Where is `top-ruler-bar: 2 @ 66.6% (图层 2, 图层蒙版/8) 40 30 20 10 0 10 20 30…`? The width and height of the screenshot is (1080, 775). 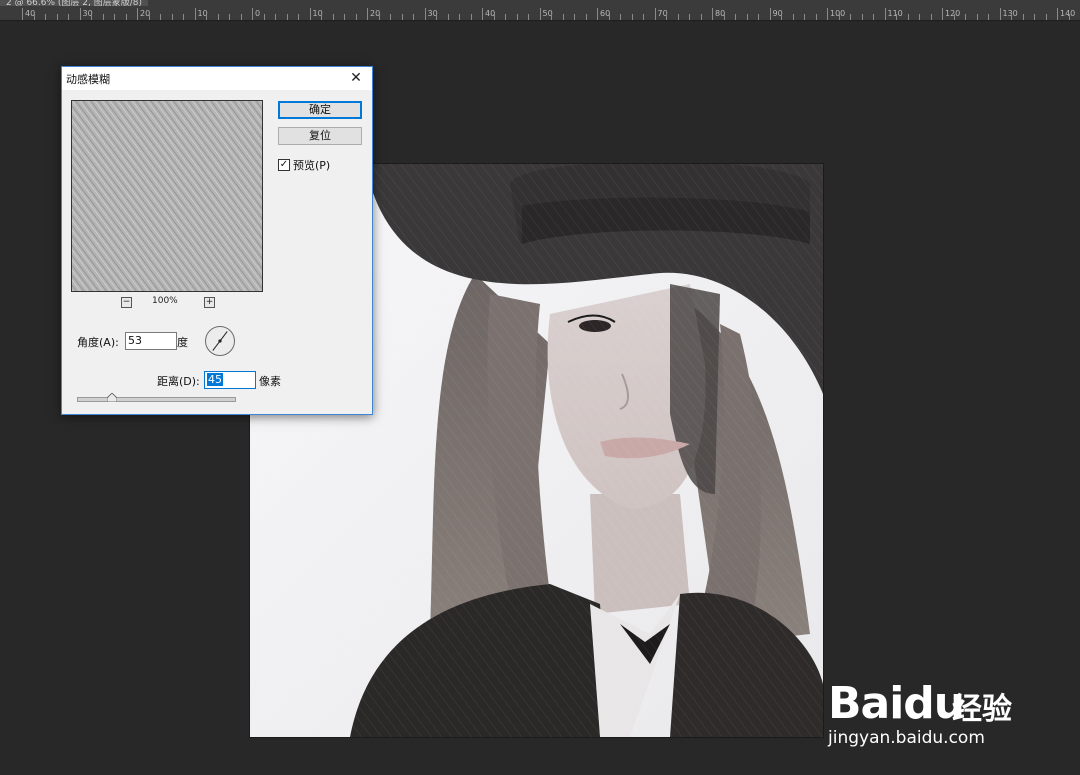 top-ruler-bar: 2 @ 66.6% (图层 2, 图层蒙版/8) 40 30 20 10 0 10 20 30… is located at coordinates (540, 10).